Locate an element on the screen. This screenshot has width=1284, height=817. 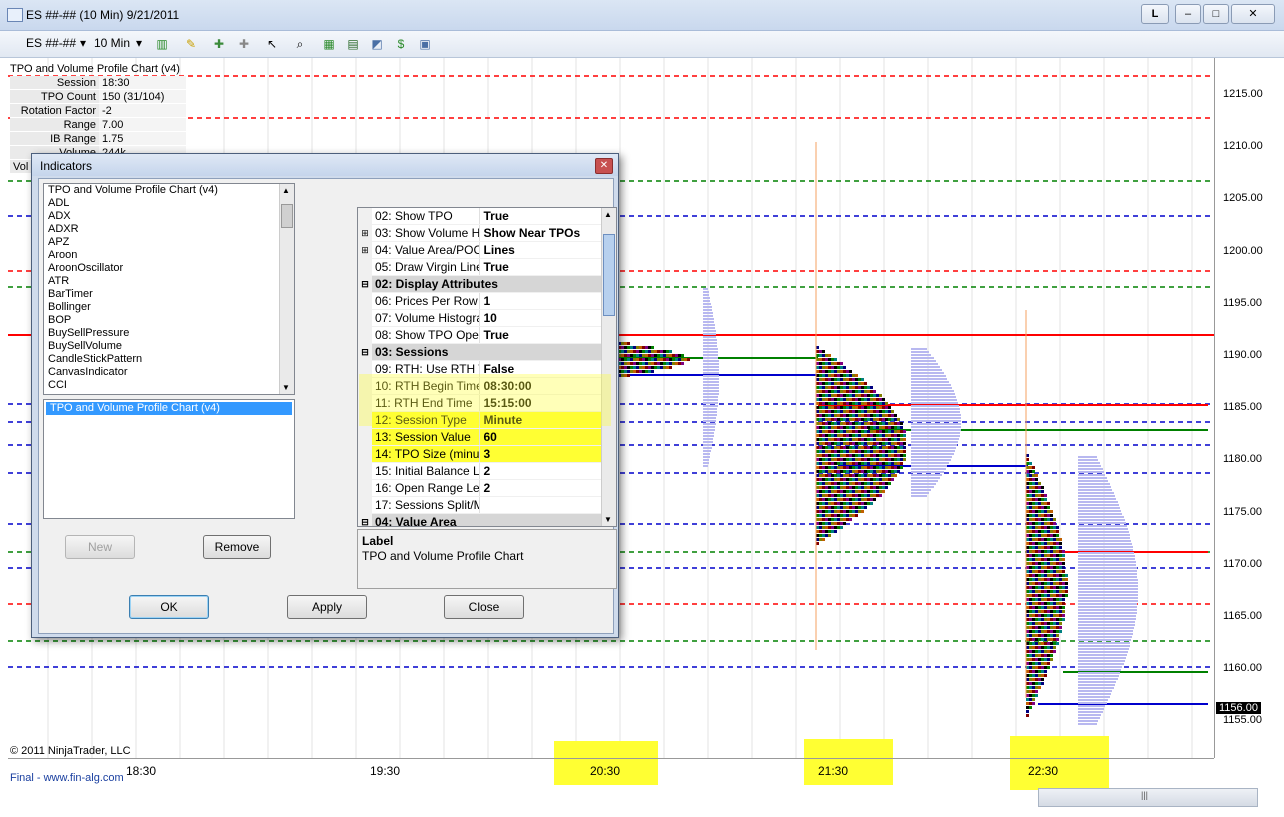
indicator-list-item: AroonOscillator is located at coordinates (169, 268).